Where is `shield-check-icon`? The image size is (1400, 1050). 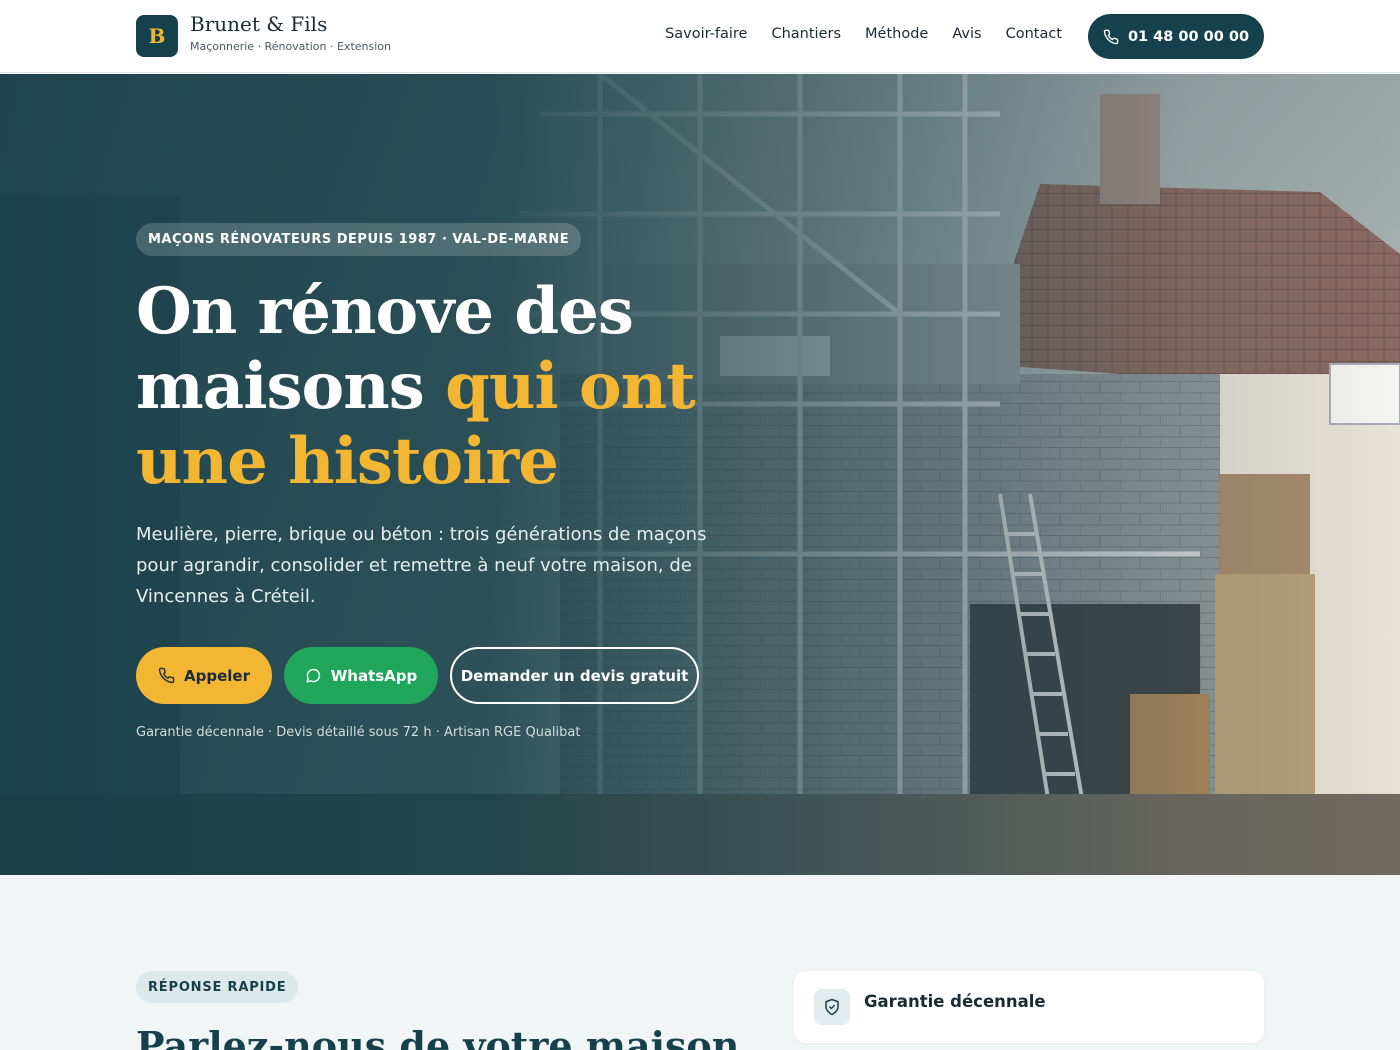 shield-check-icon is located at coordinates (832, 1007).